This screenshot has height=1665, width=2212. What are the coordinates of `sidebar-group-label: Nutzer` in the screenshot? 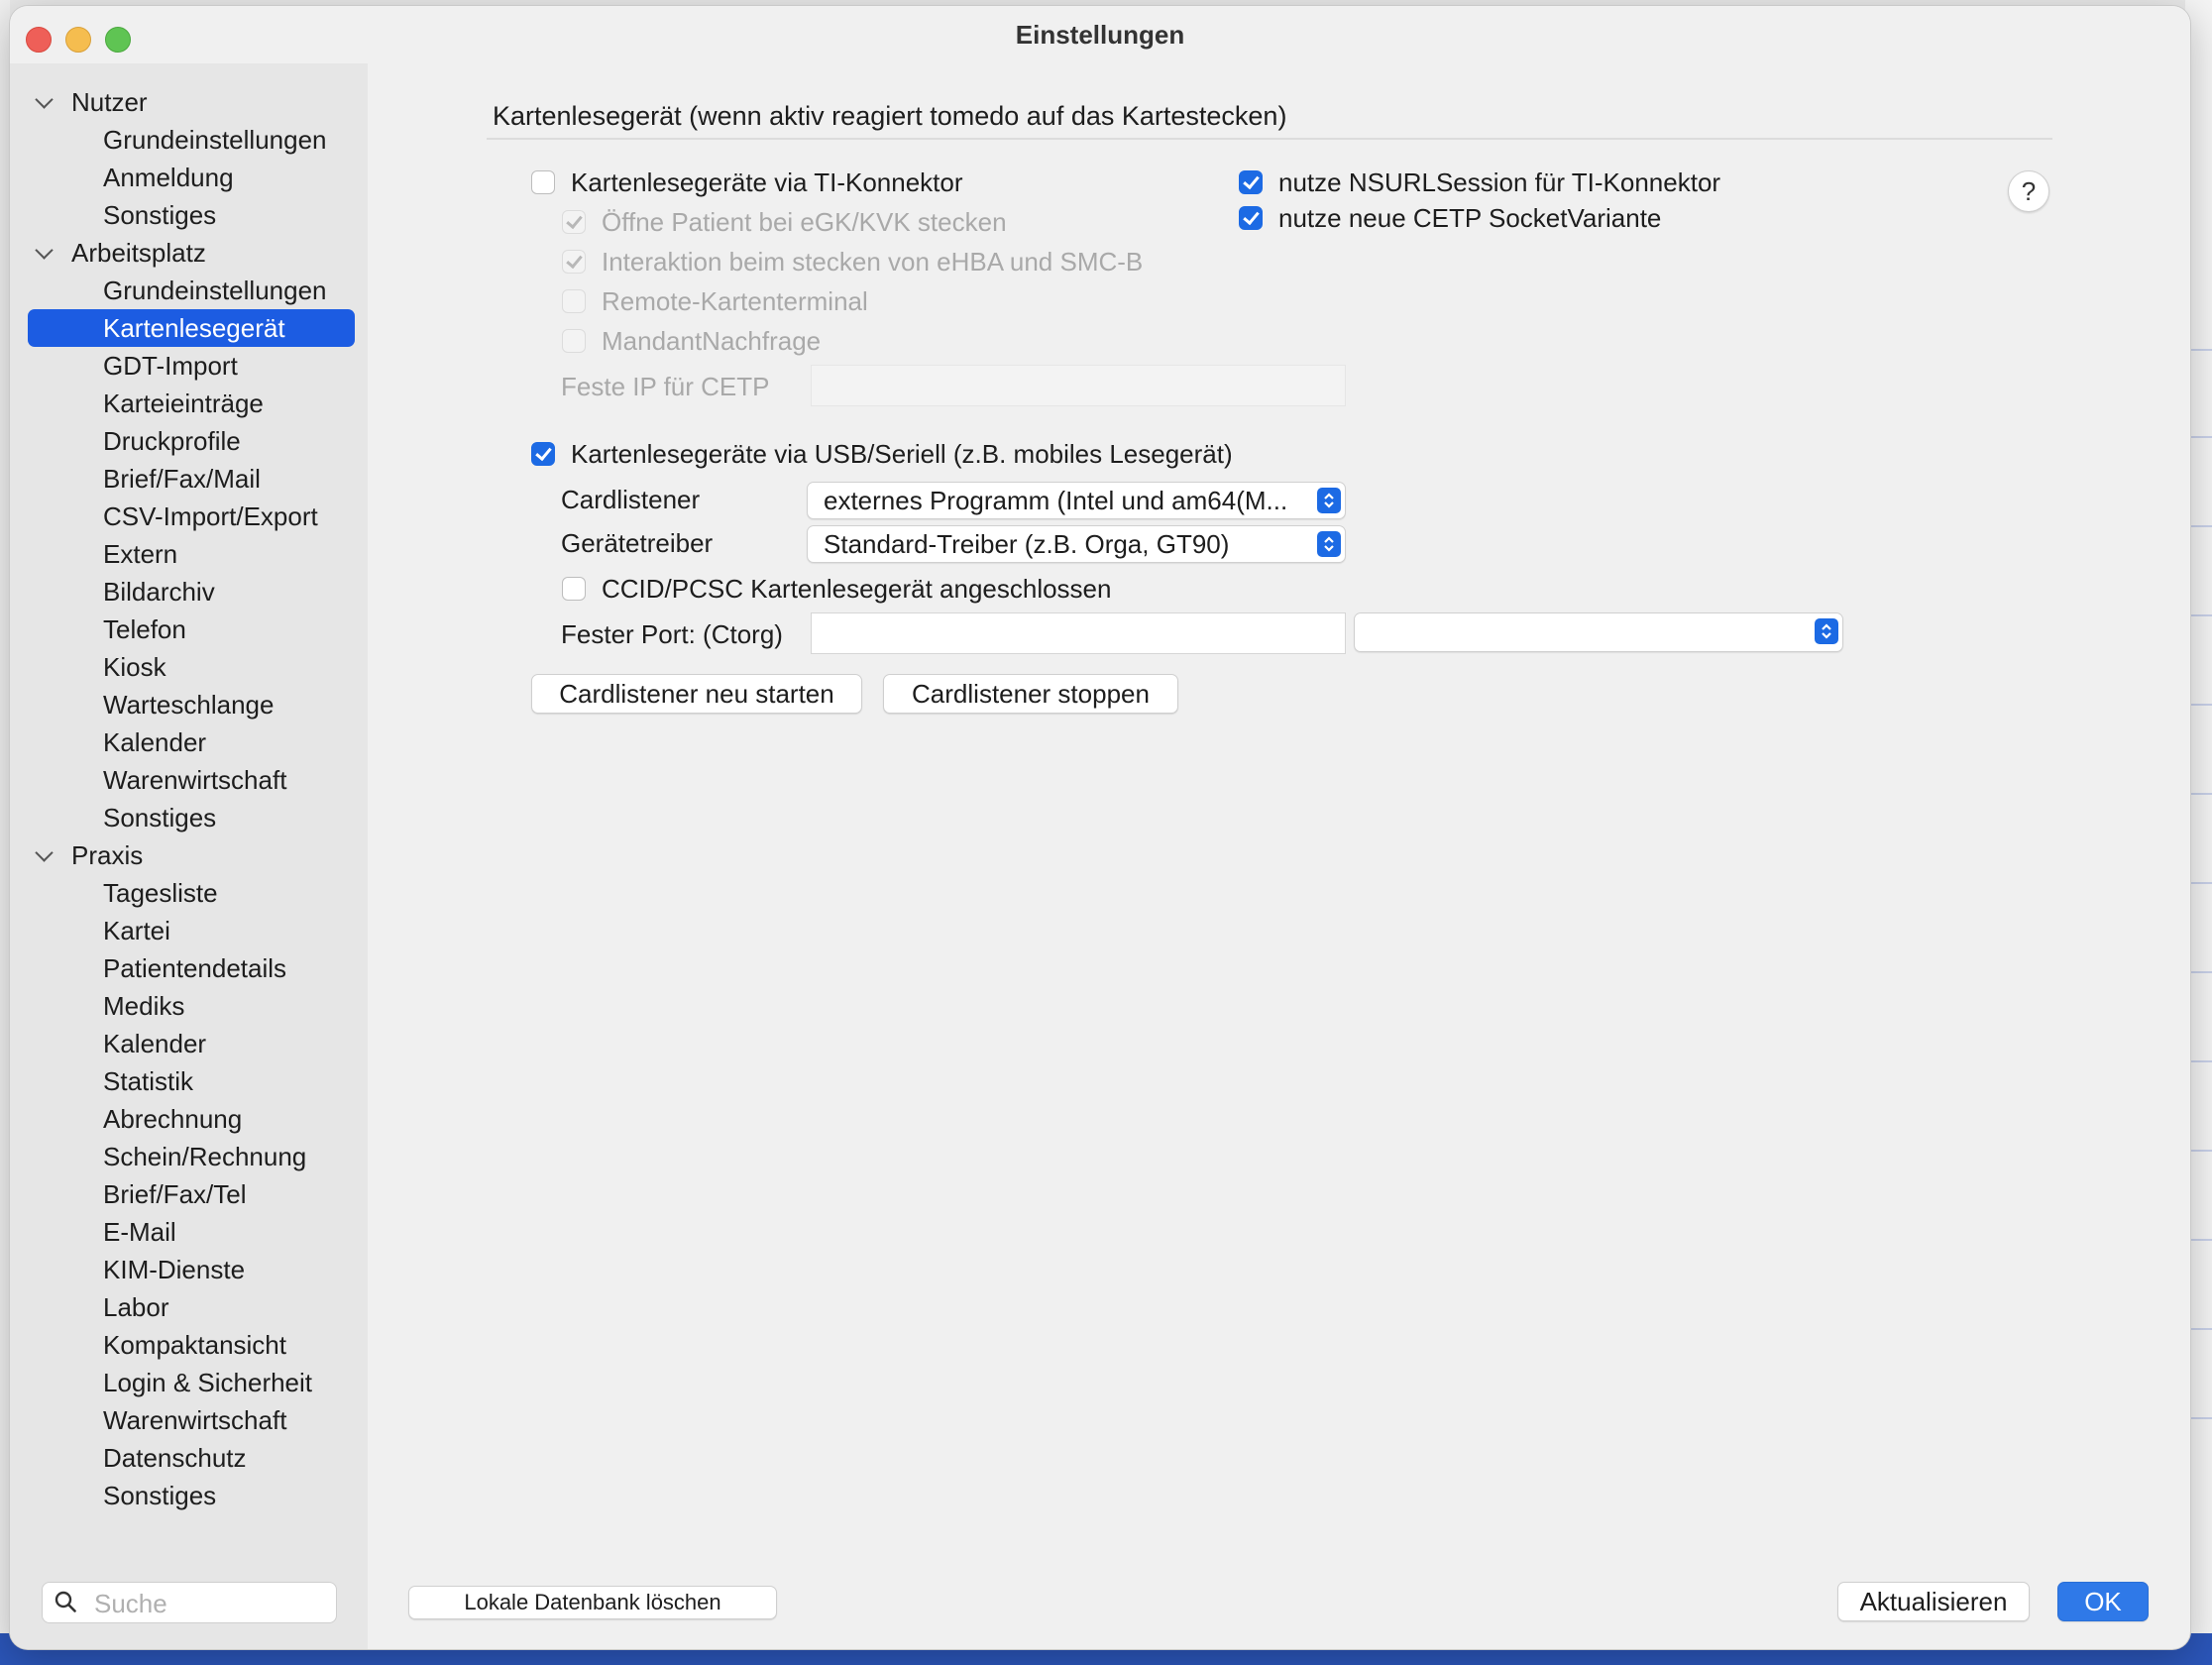 It's located at (109, 102).